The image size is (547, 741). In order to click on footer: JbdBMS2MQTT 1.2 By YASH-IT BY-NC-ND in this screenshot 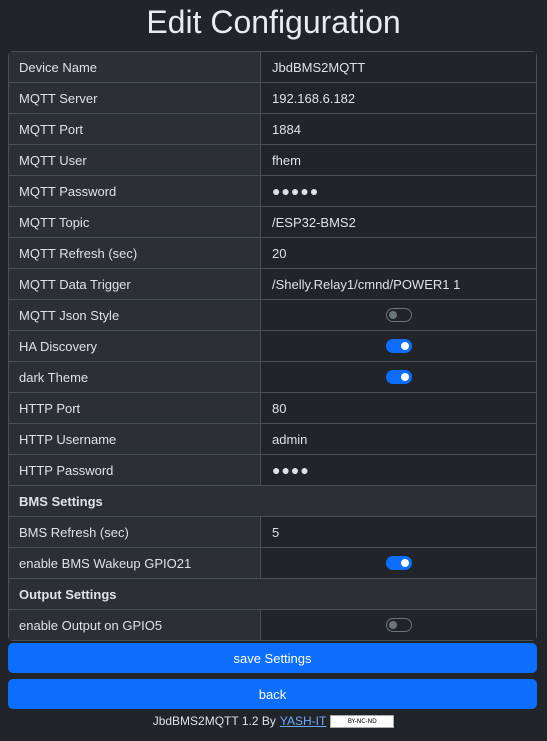, I will do `click(273, 721)`.